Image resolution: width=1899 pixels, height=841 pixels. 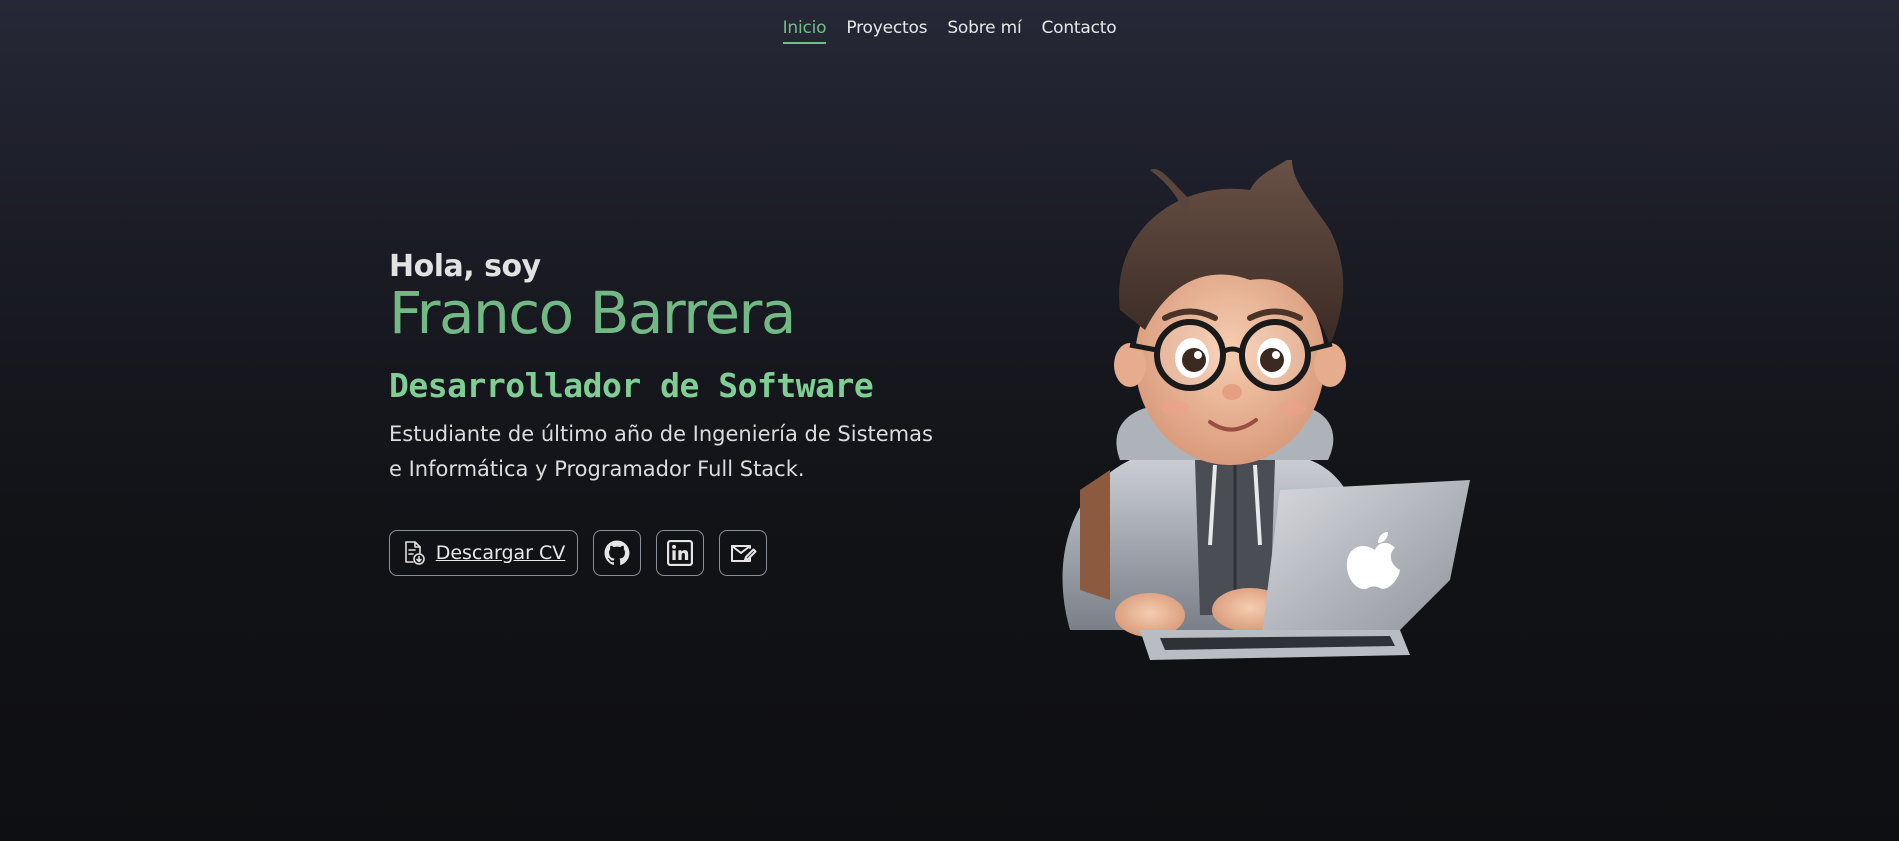 I want to click on github-button, so click(x=617, y=552).